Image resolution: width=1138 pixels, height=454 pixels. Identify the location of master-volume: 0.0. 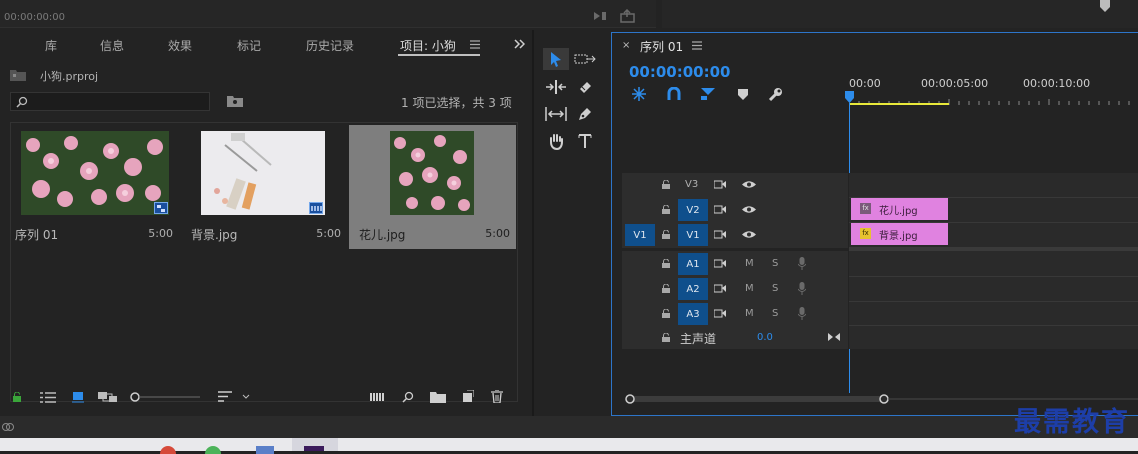
(765, 337).